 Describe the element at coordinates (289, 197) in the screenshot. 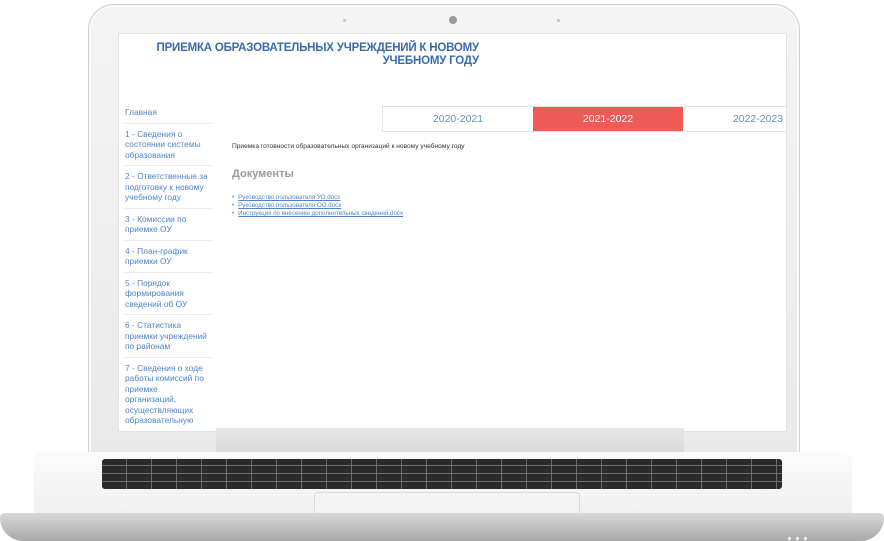

I see `document-link-uo: Руководство пользователя УО.docx` at that location.